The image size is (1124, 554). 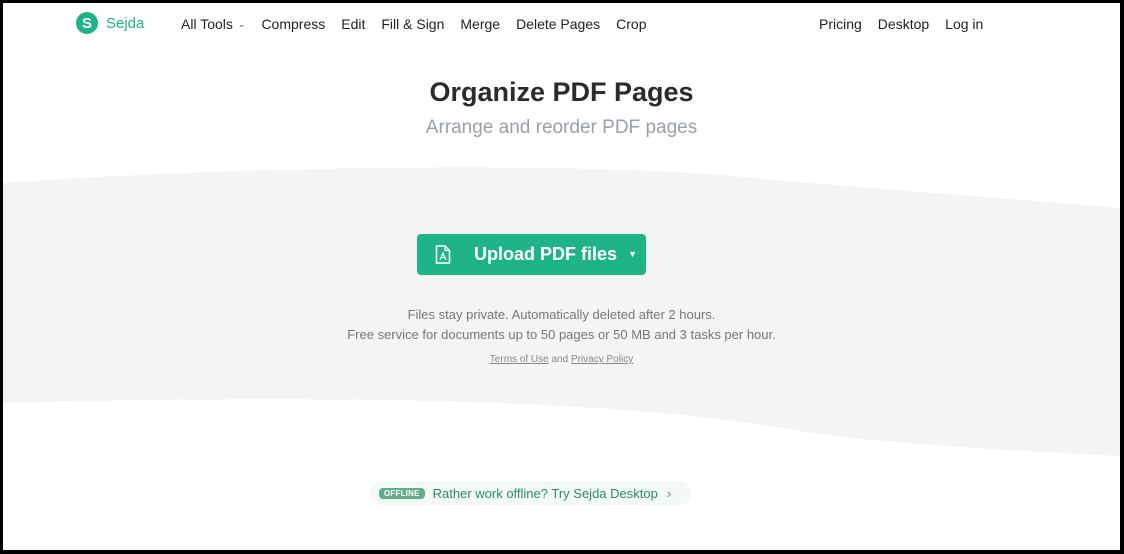 What do you see at coordinates (402, 493) in the screenshot?
I see `offline-badge: OFFLINE` at bounding box center [402, 493].